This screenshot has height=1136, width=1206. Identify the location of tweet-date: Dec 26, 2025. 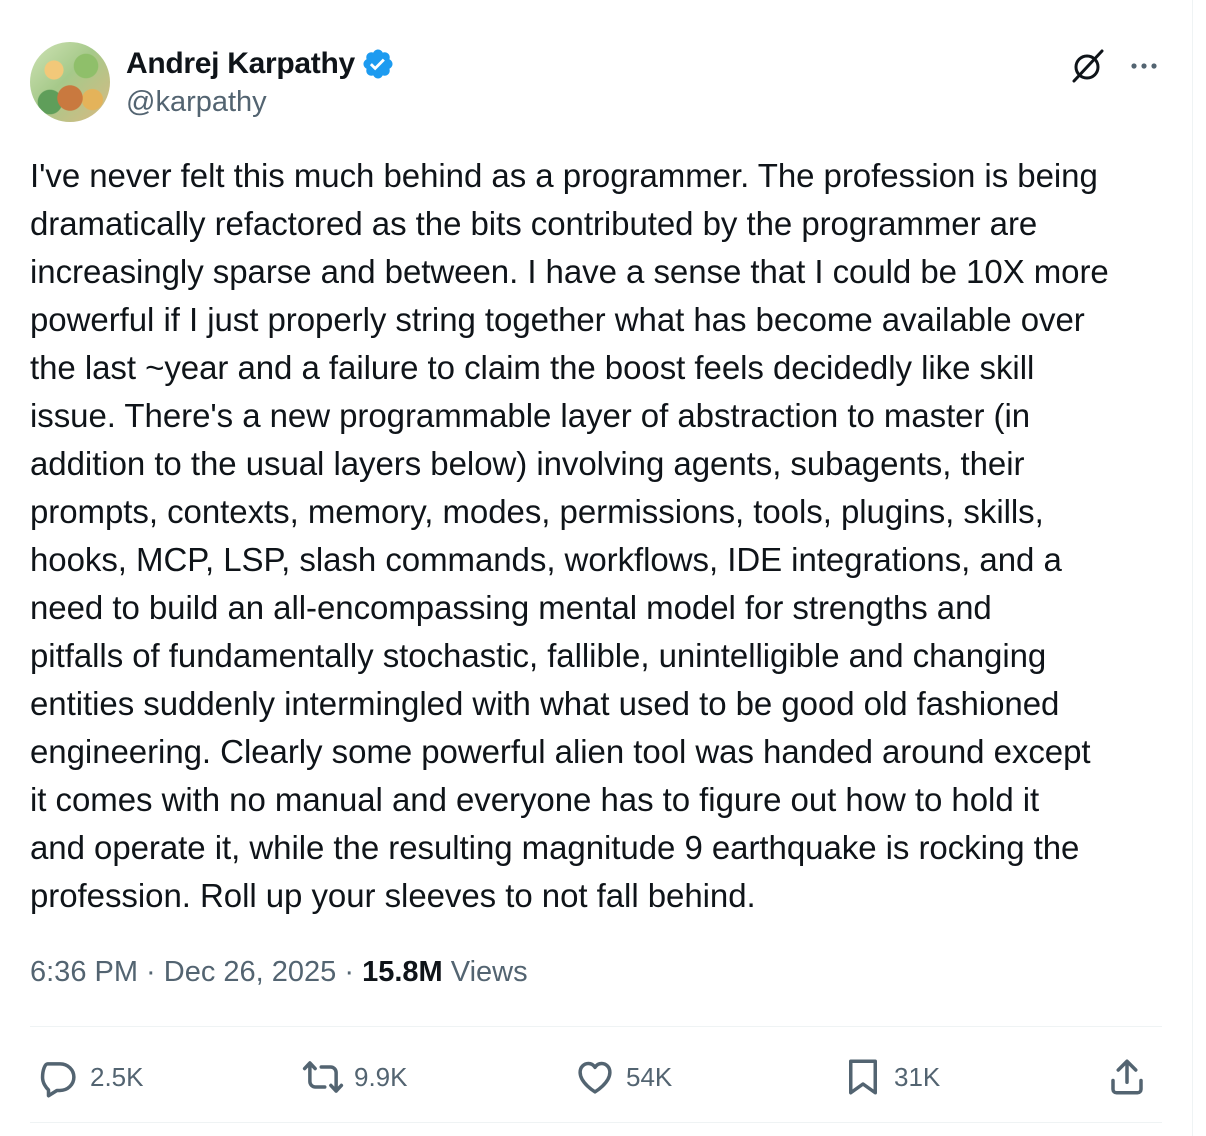
(250, 972).